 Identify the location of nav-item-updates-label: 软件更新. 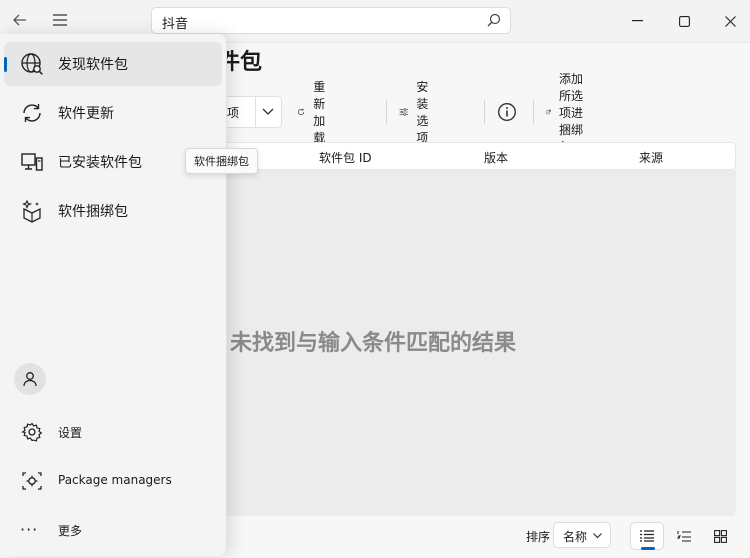
(86, 114).